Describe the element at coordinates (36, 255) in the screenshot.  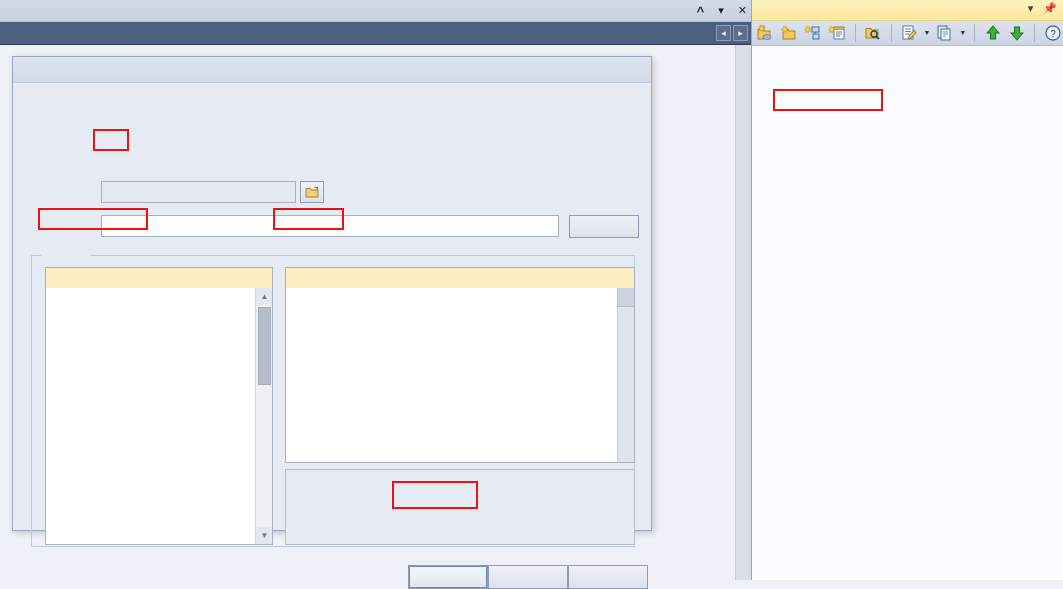
I see `groupbox-border-left` at that location.